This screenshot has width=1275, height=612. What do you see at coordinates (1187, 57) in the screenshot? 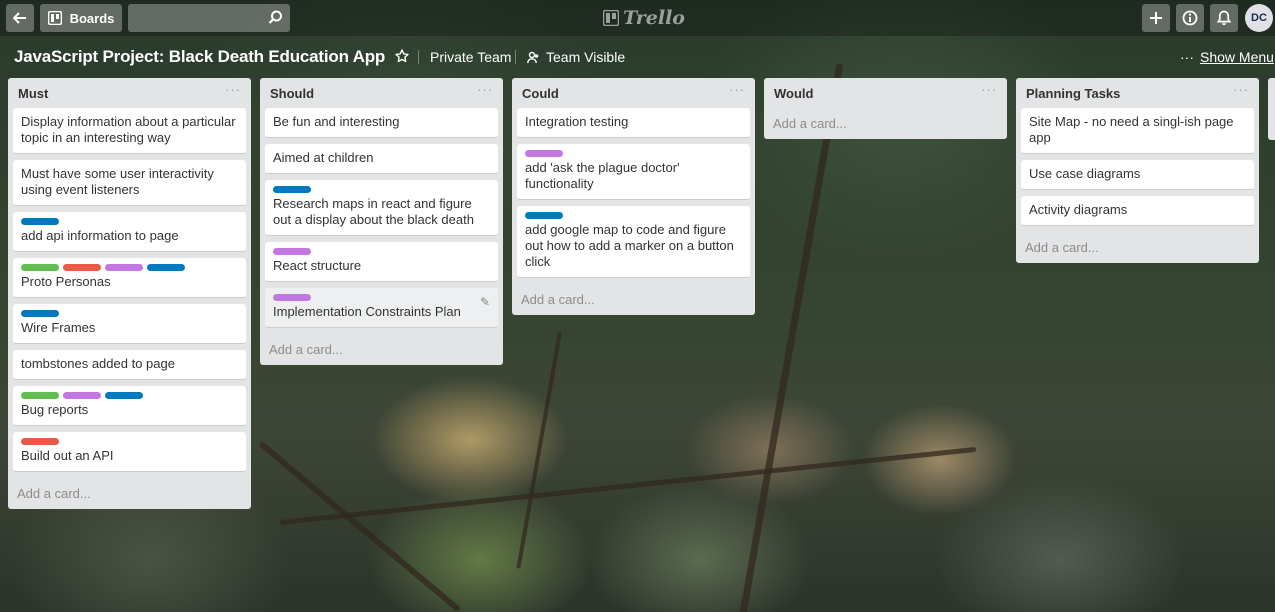
I see `more-icon: ···` at bounding box center [1187, 57].